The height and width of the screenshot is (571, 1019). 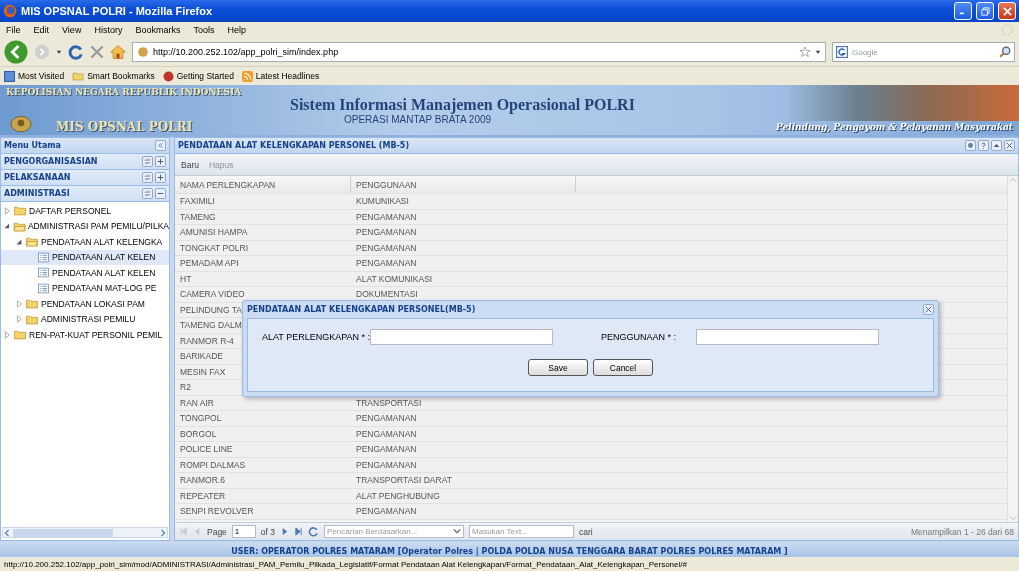 What do you see at coordinates (85, 304) in the screenshot?
I see `tree-item: PENDATAAN LOKASI PAM` at bounding box center [85, 304].